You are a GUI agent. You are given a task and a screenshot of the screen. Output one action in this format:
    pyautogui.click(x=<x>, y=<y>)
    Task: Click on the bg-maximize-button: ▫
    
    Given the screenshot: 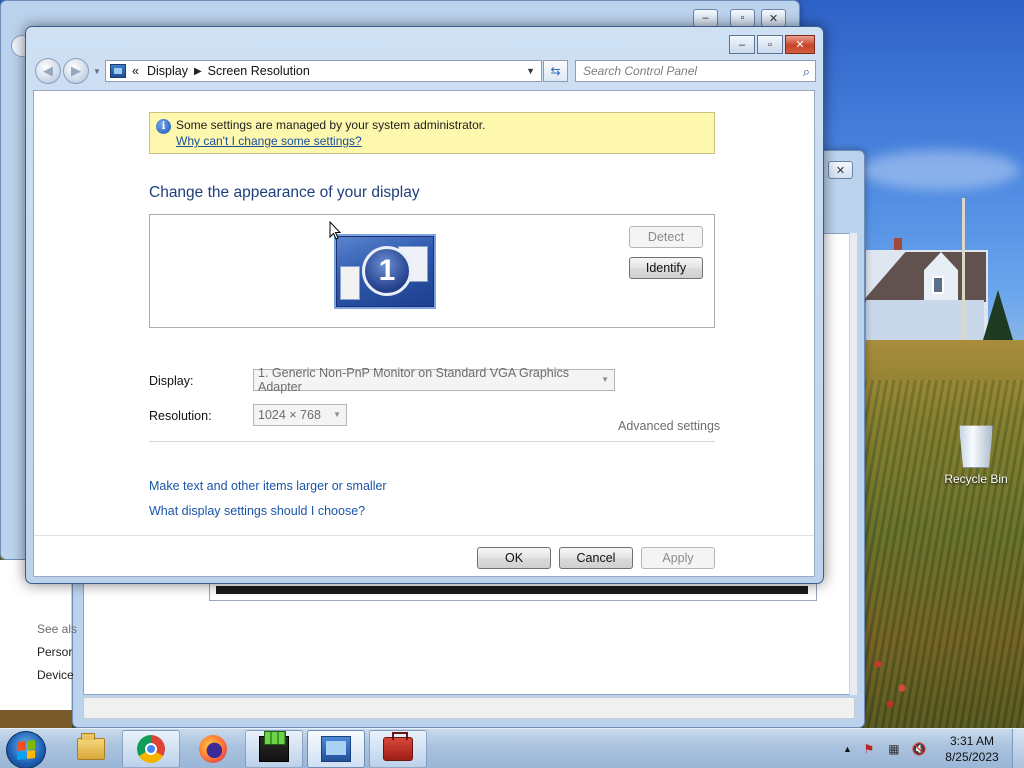 What is the action you would take?
    pyautogui.click(x=742, y=18)
    